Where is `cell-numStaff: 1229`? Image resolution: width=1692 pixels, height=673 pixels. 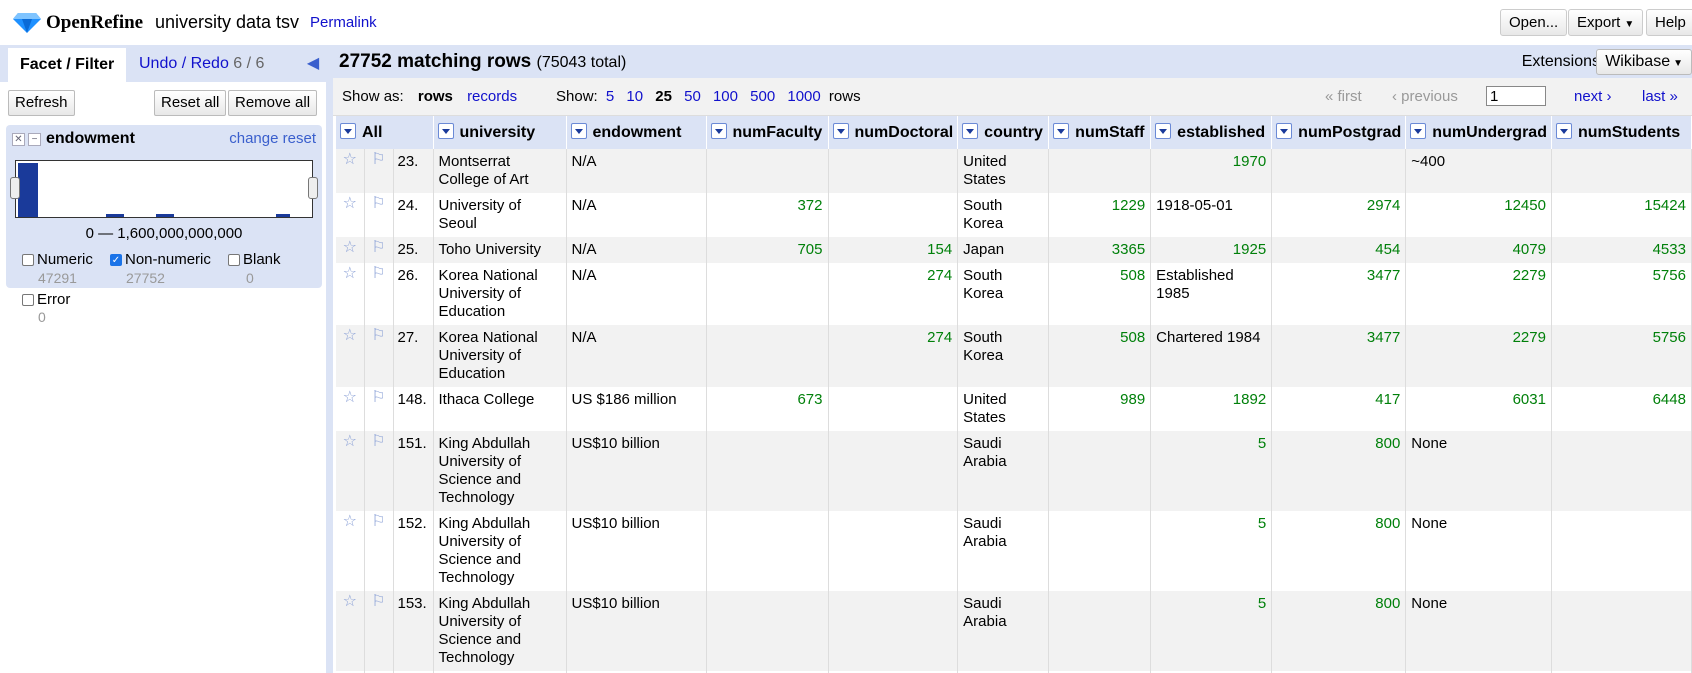
cell-numStaff: 1229 is located at coordinates (1100, 215).